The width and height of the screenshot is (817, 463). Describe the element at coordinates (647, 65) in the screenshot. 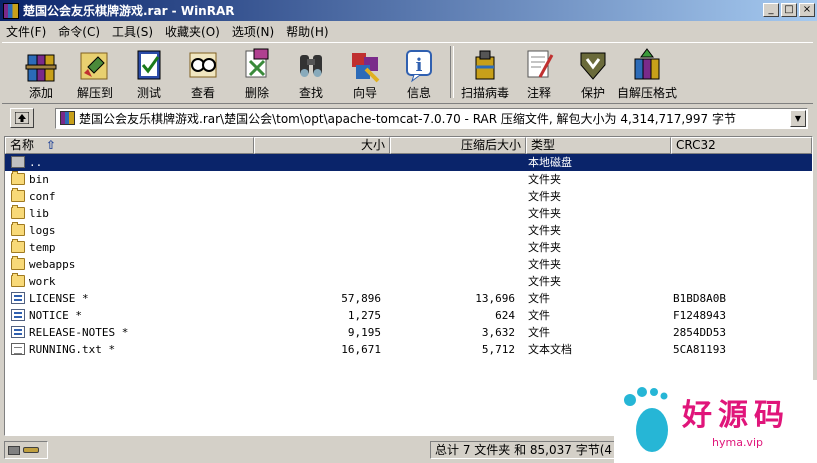

I see `sfx-icon` at that location.